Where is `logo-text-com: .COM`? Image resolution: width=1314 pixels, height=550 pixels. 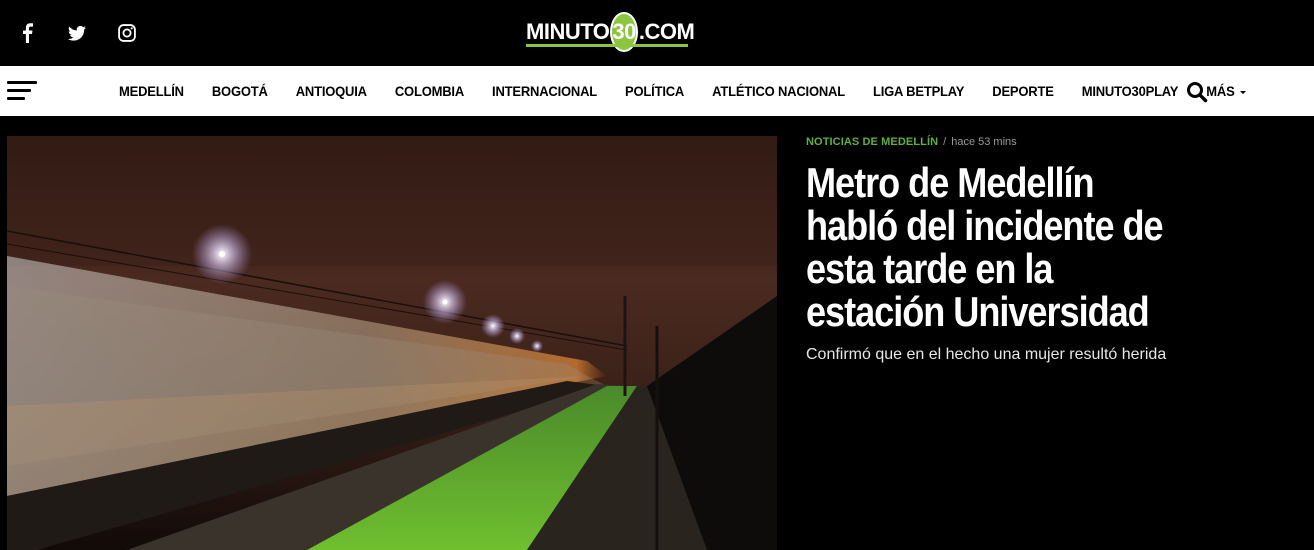
logo-text-com: .COM is located at coordinates (666, 31).